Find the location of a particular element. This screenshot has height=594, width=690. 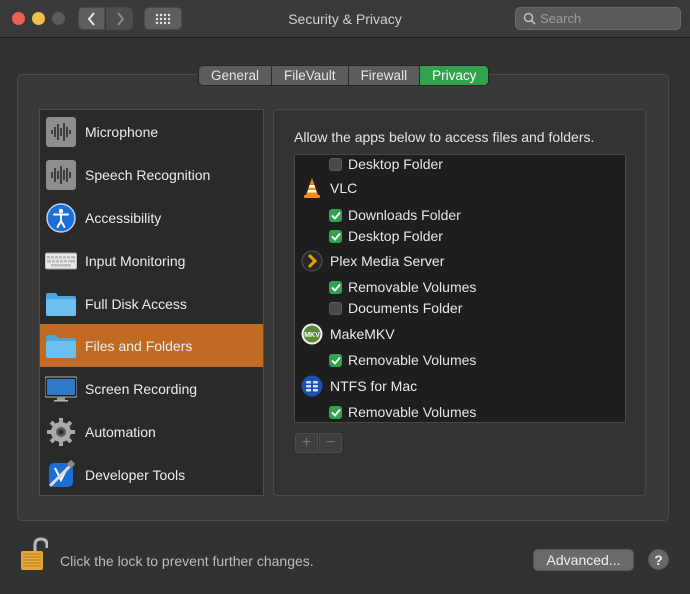

tab-privacy: Privacy is located at coordinates (454, 75).